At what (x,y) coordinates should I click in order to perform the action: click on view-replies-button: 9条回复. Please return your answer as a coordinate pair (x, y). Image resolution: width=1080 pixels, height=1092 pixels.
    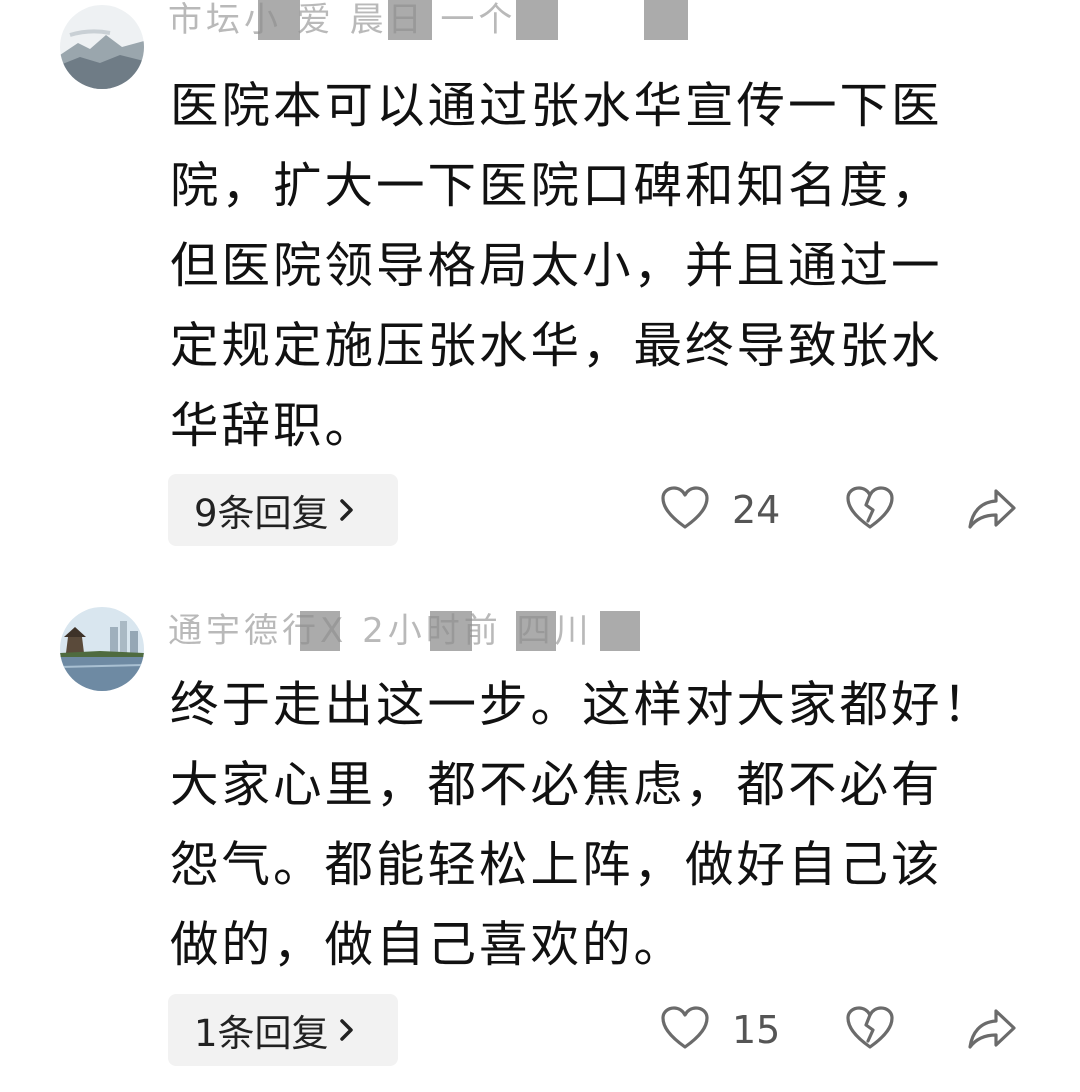
    Looking at the image, I should click on (283, 510).